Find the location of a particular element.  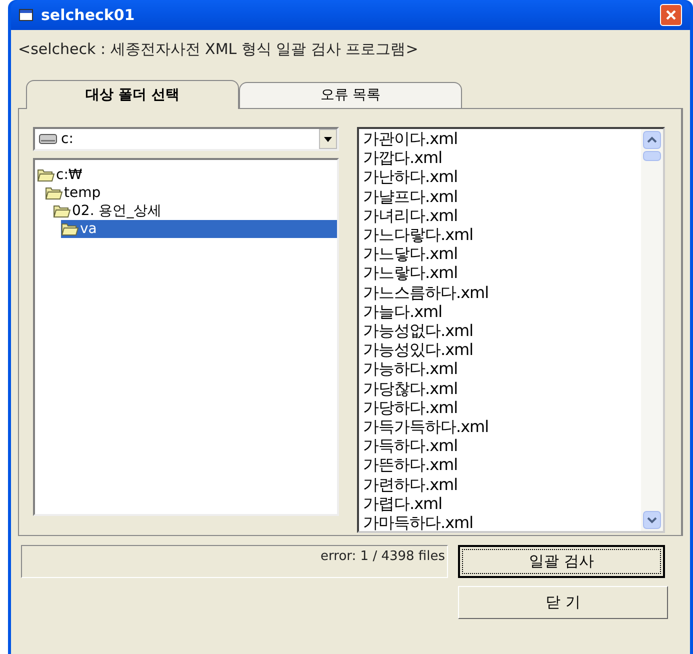

file-item: 가렵다.xml is located at coordinates (502, 504).